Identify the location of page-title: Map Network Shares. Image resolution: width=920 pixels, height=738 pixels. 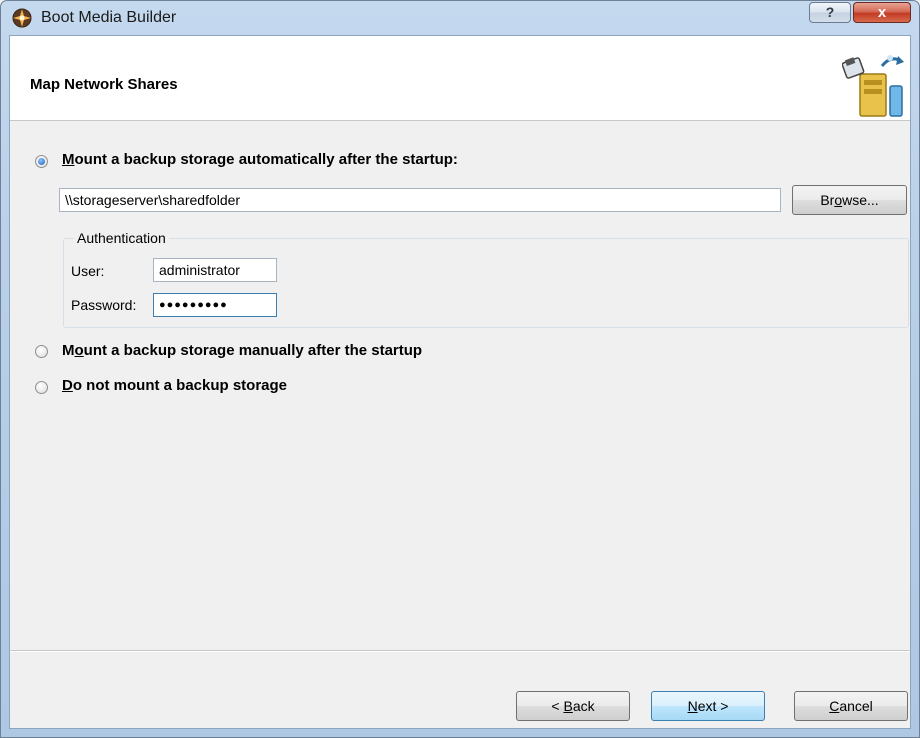
(104, 84).